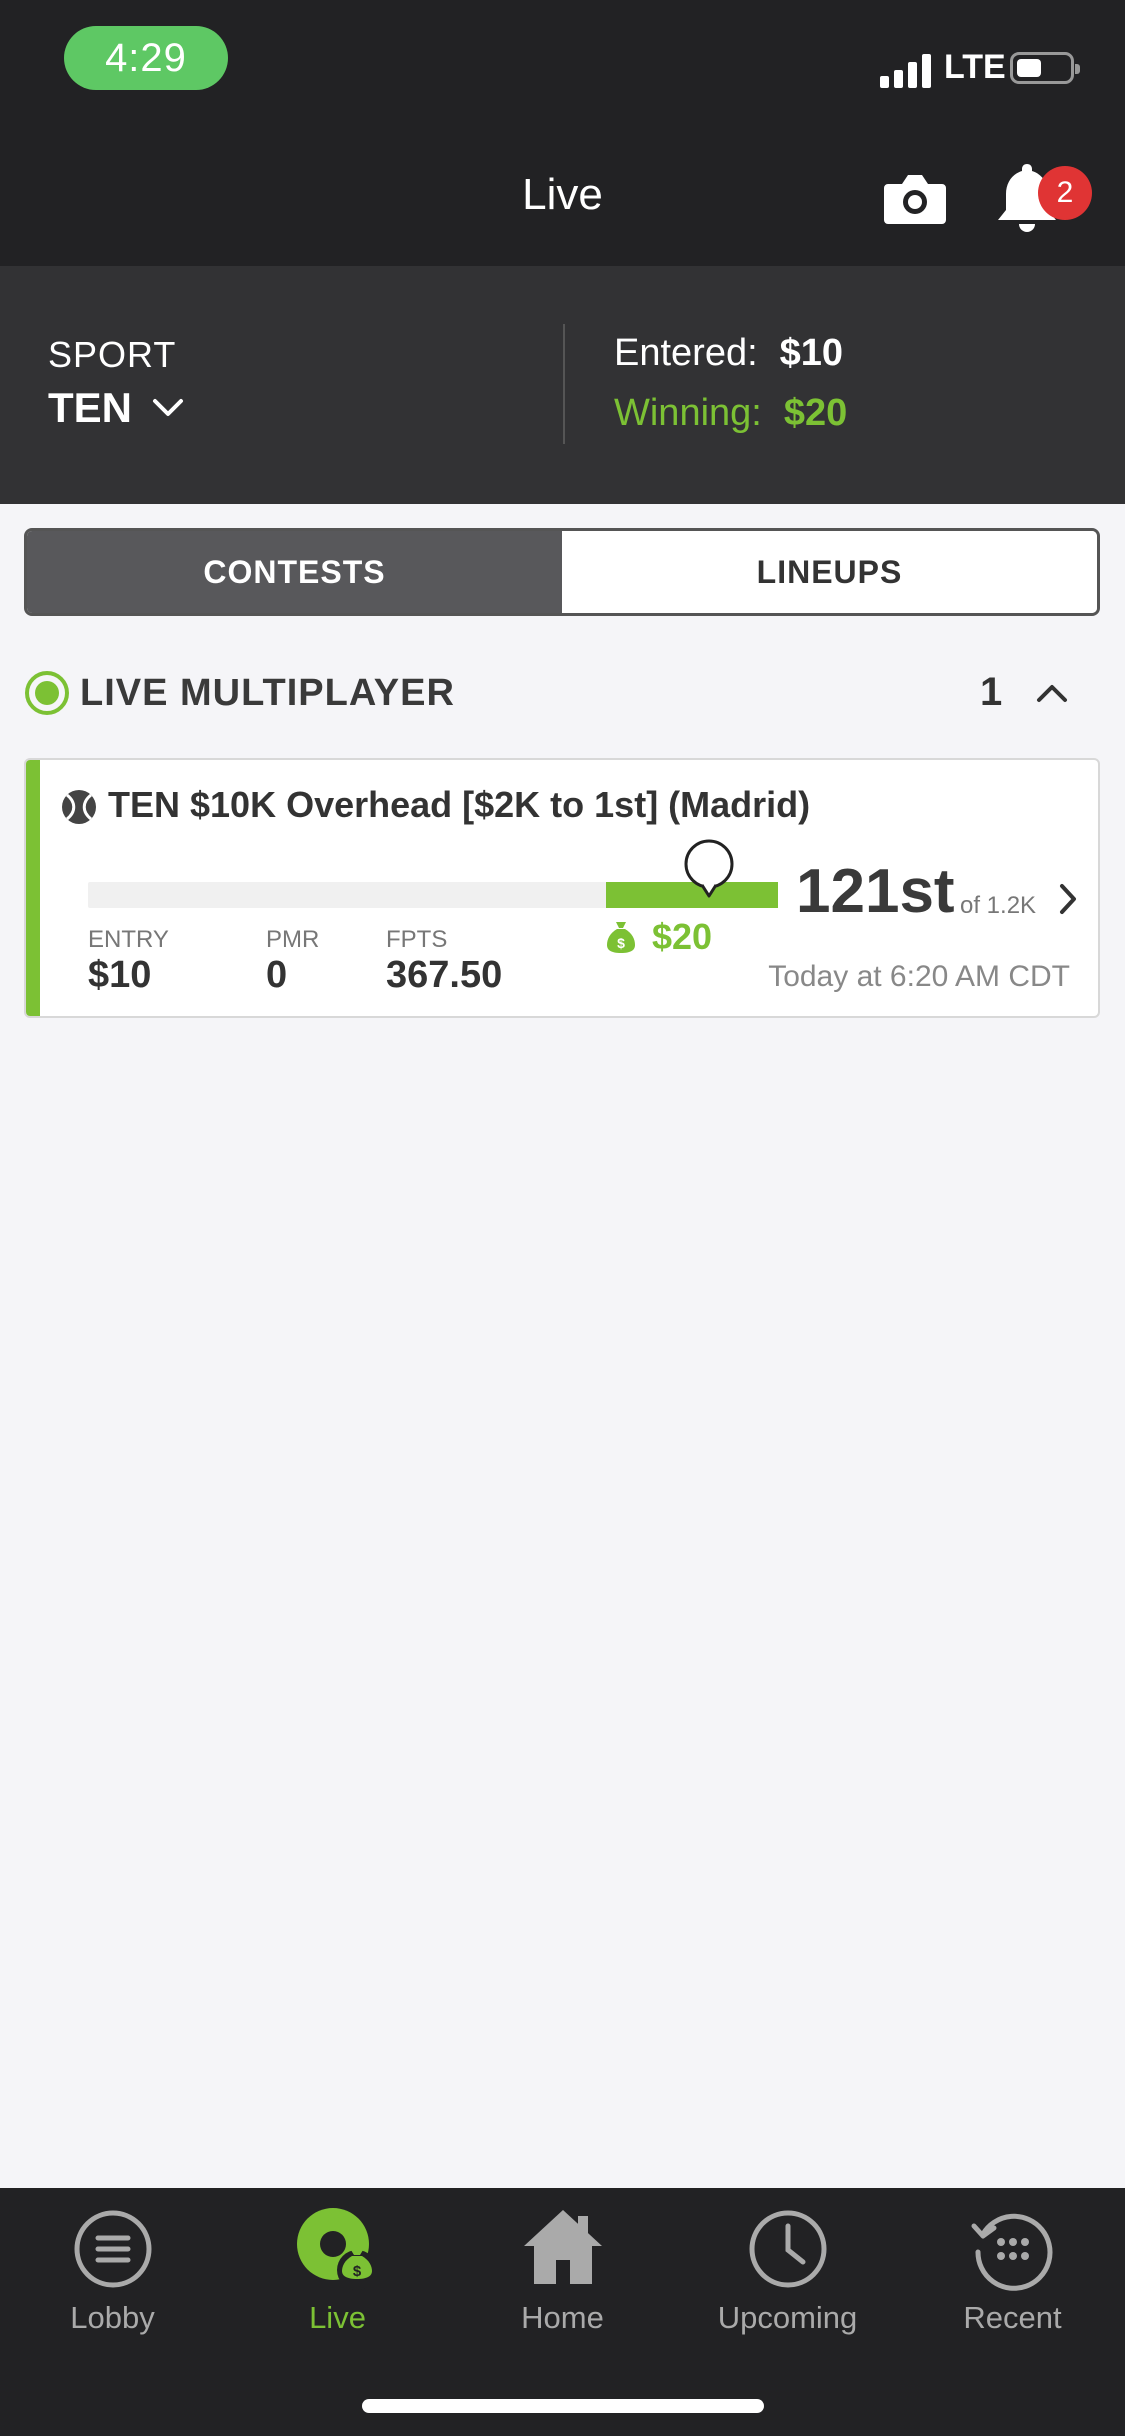 This screenshot has width=1125, height=2436. I want to click on tab-upcoming: Upcoming, so click(787, 2270).